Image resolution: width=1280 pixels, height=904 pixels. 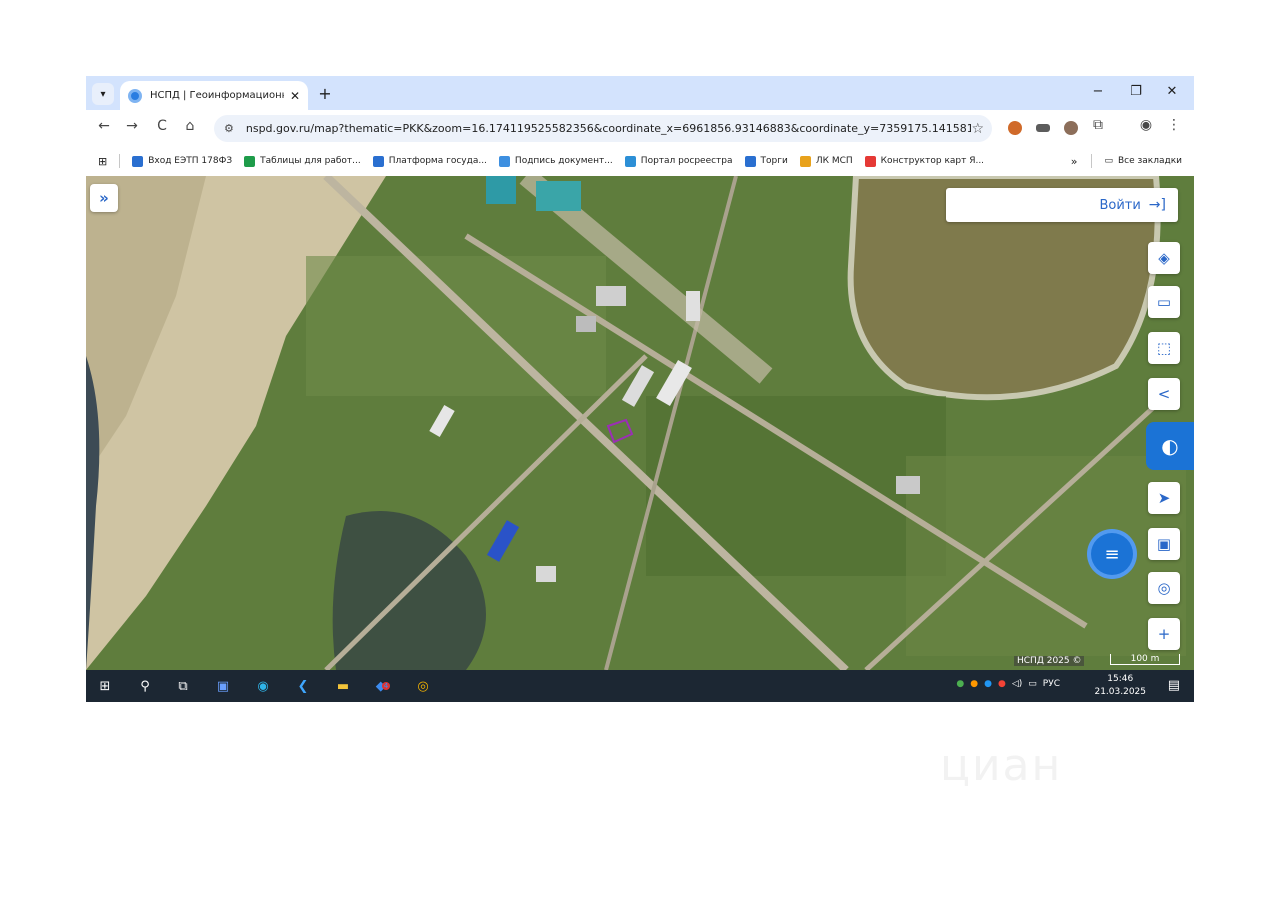 I want to click on bookmark-label: Портал росреестра, so click(x=686, y=161).